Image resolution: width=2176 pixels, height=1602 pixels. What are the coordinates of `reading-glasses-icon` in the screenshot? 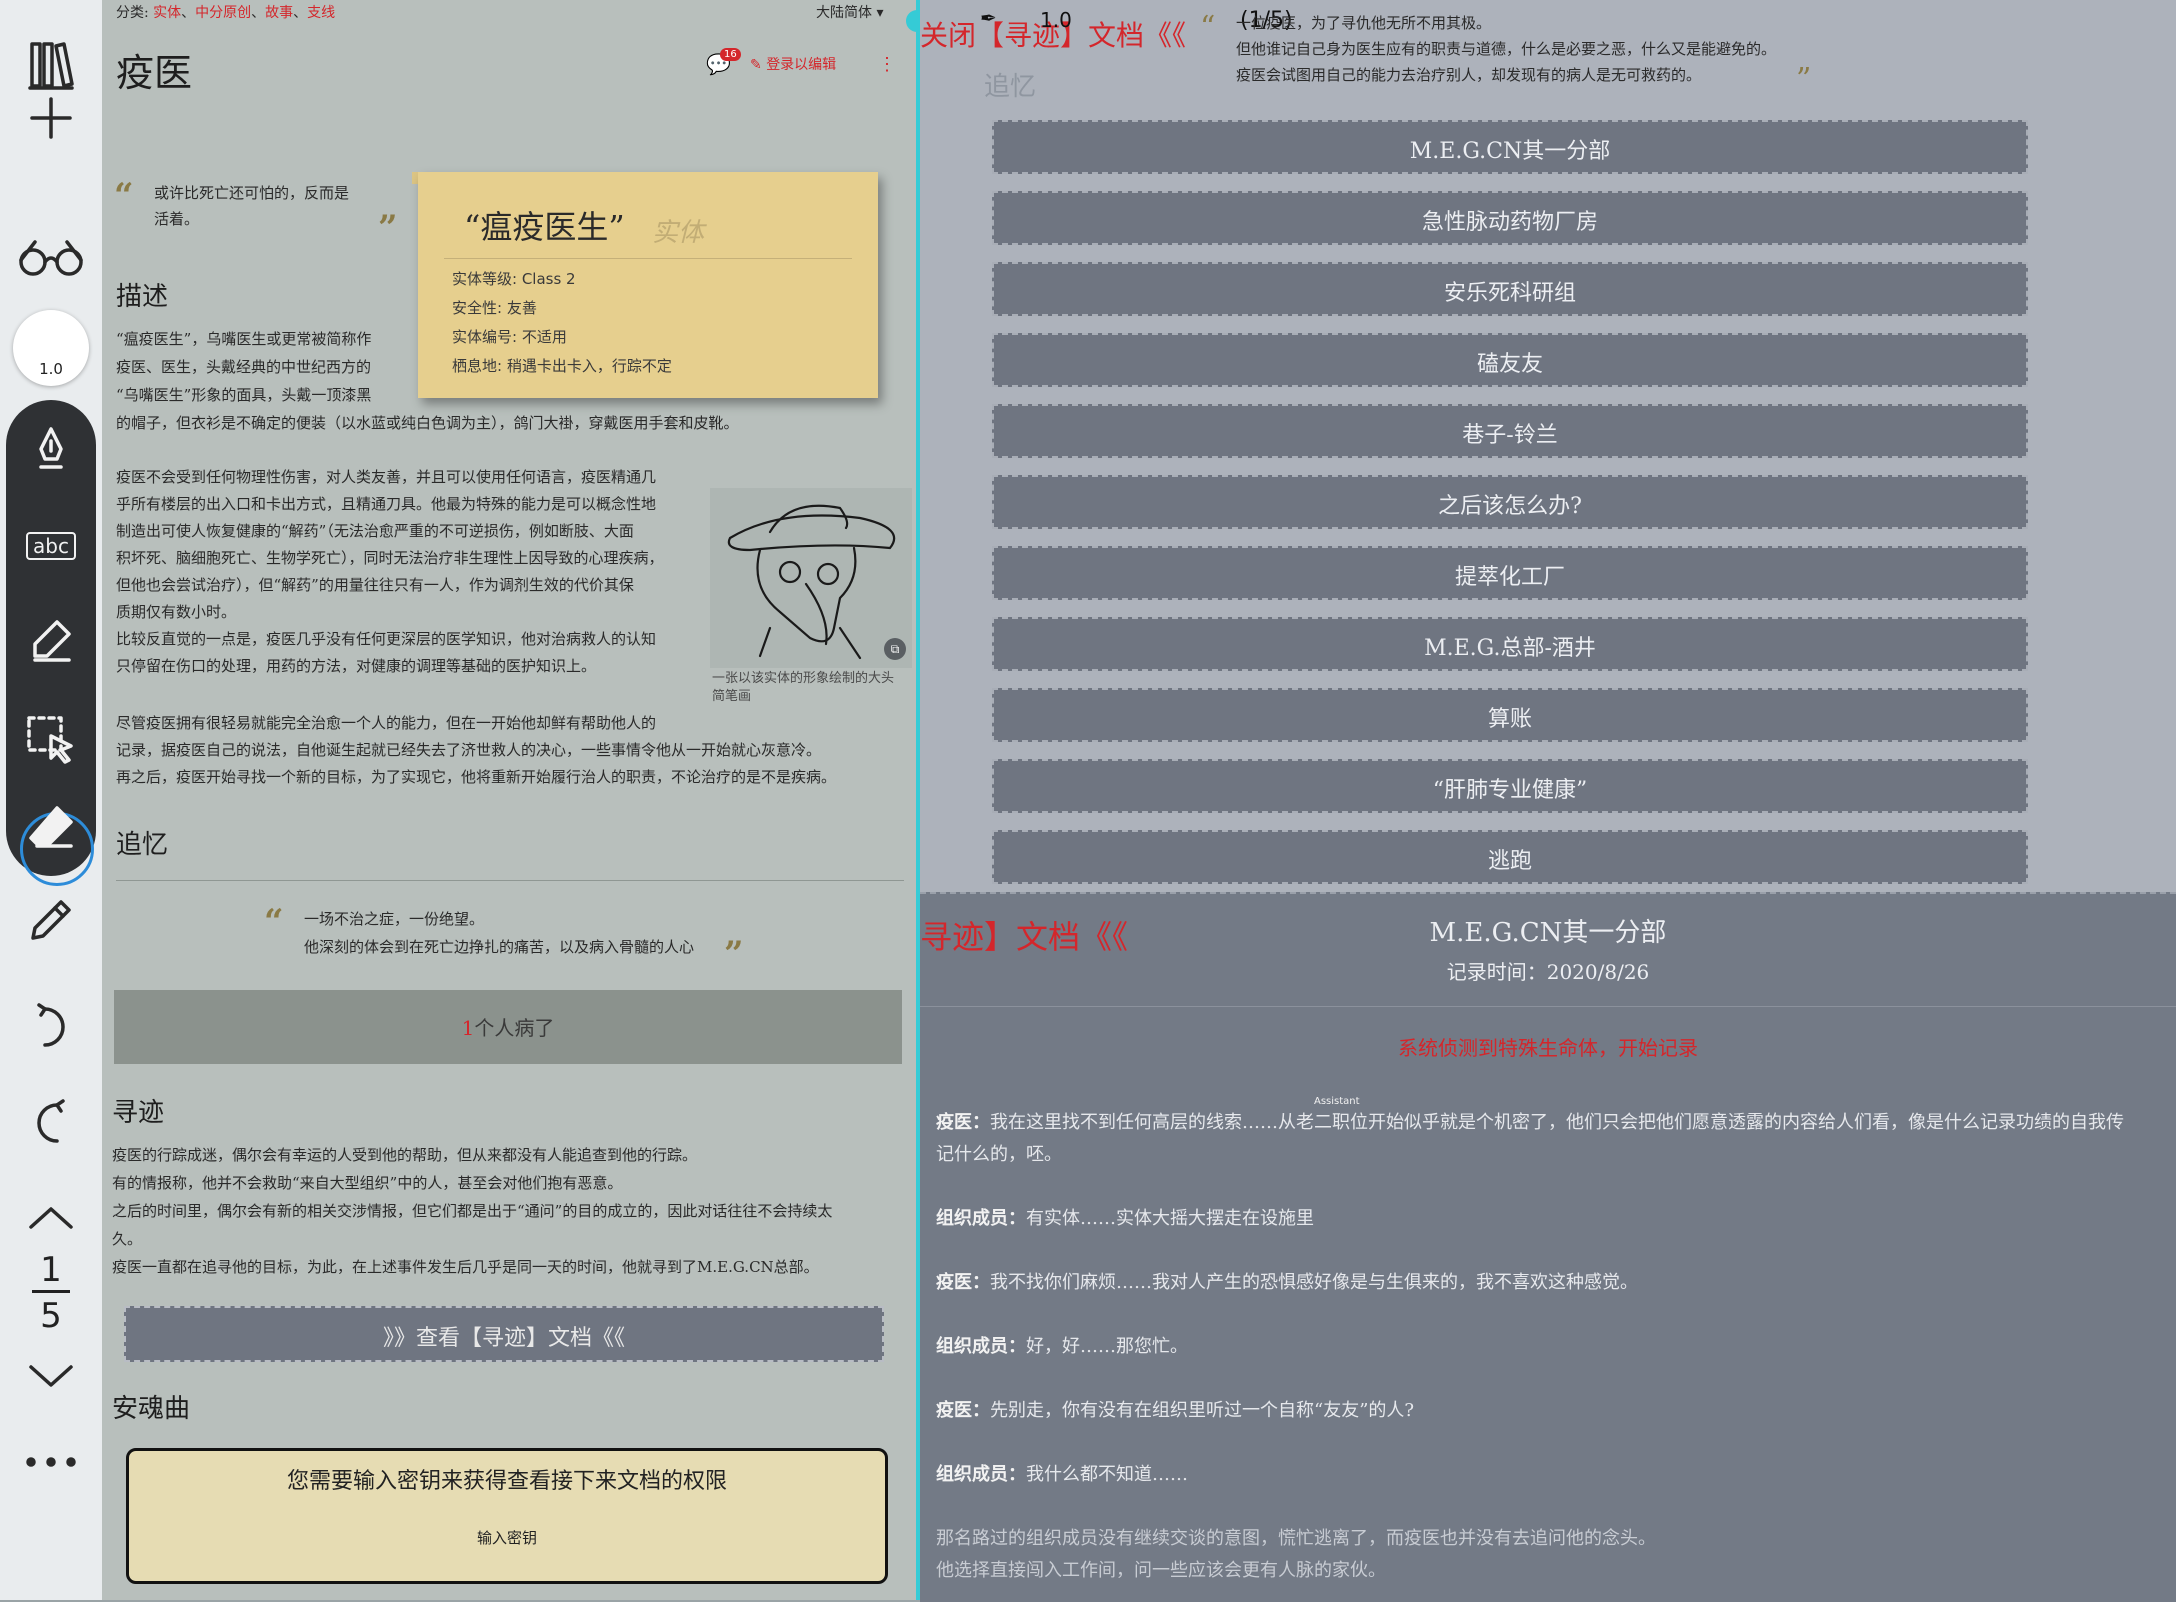 It's located at (51, 258).